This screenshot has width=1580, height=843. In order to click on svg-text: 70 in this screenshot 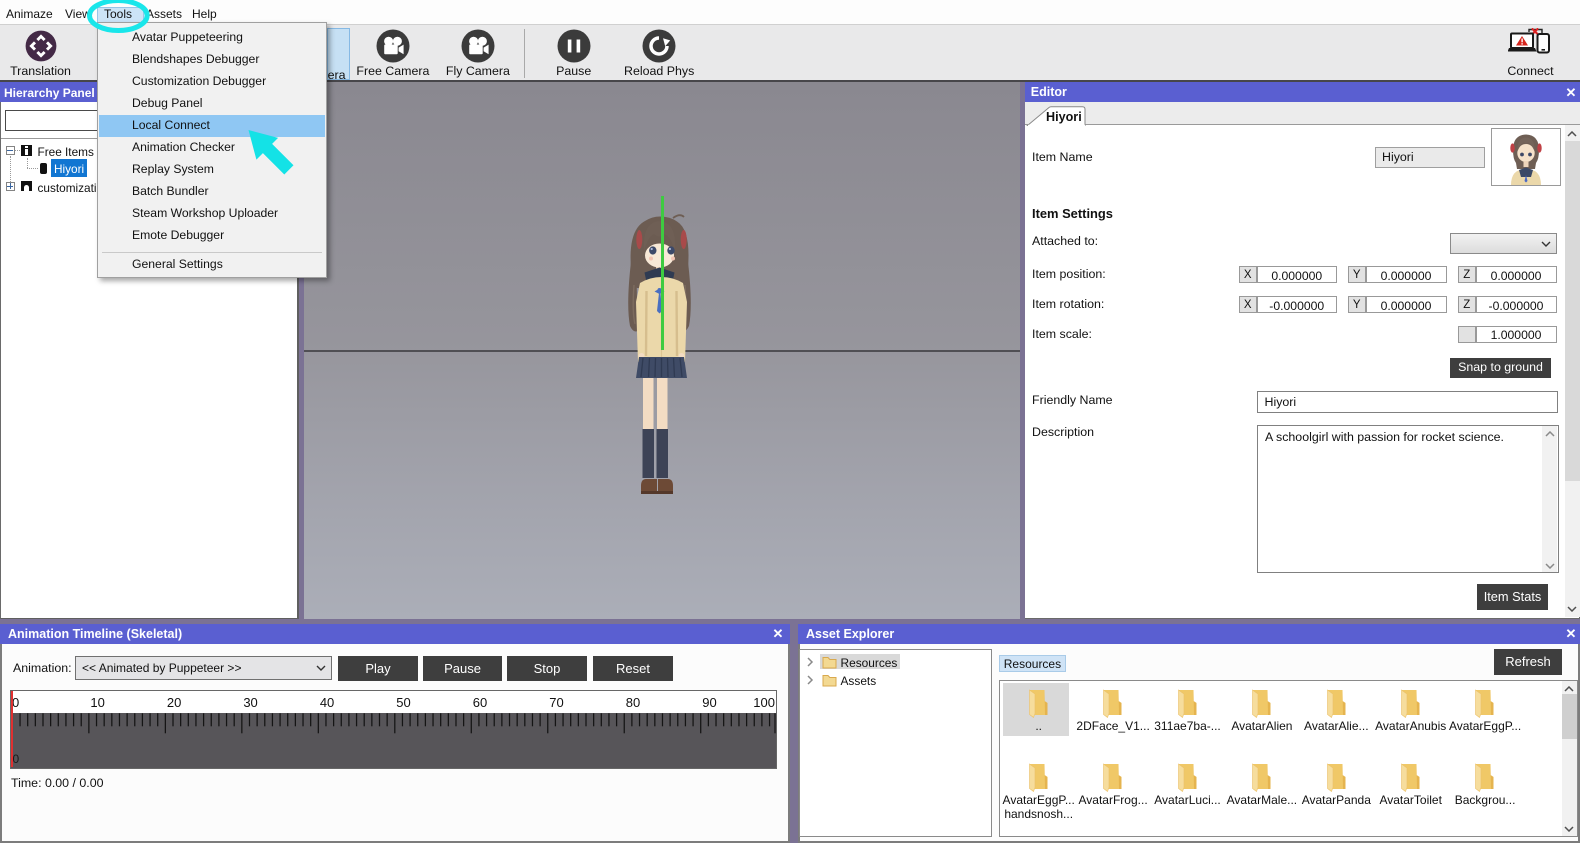, I will do `click(556, 702)`.